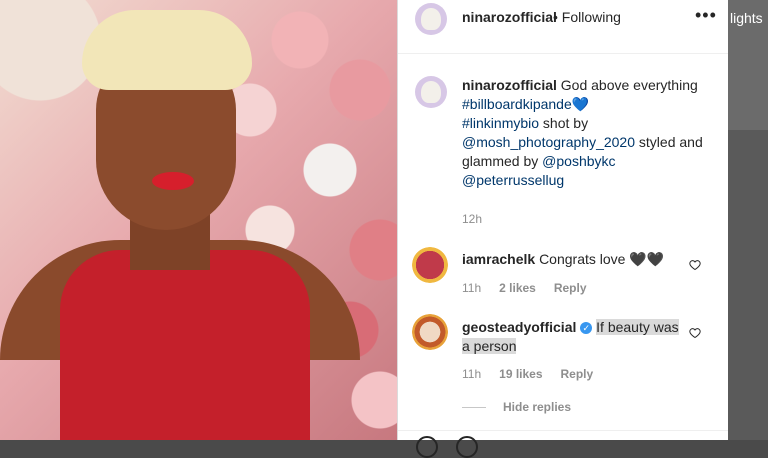 The image size is (768, 458). Describe the element at coordinates (430, 332) in the screenshot. I see `comment-avatar-geosteadyofficial` at that location.